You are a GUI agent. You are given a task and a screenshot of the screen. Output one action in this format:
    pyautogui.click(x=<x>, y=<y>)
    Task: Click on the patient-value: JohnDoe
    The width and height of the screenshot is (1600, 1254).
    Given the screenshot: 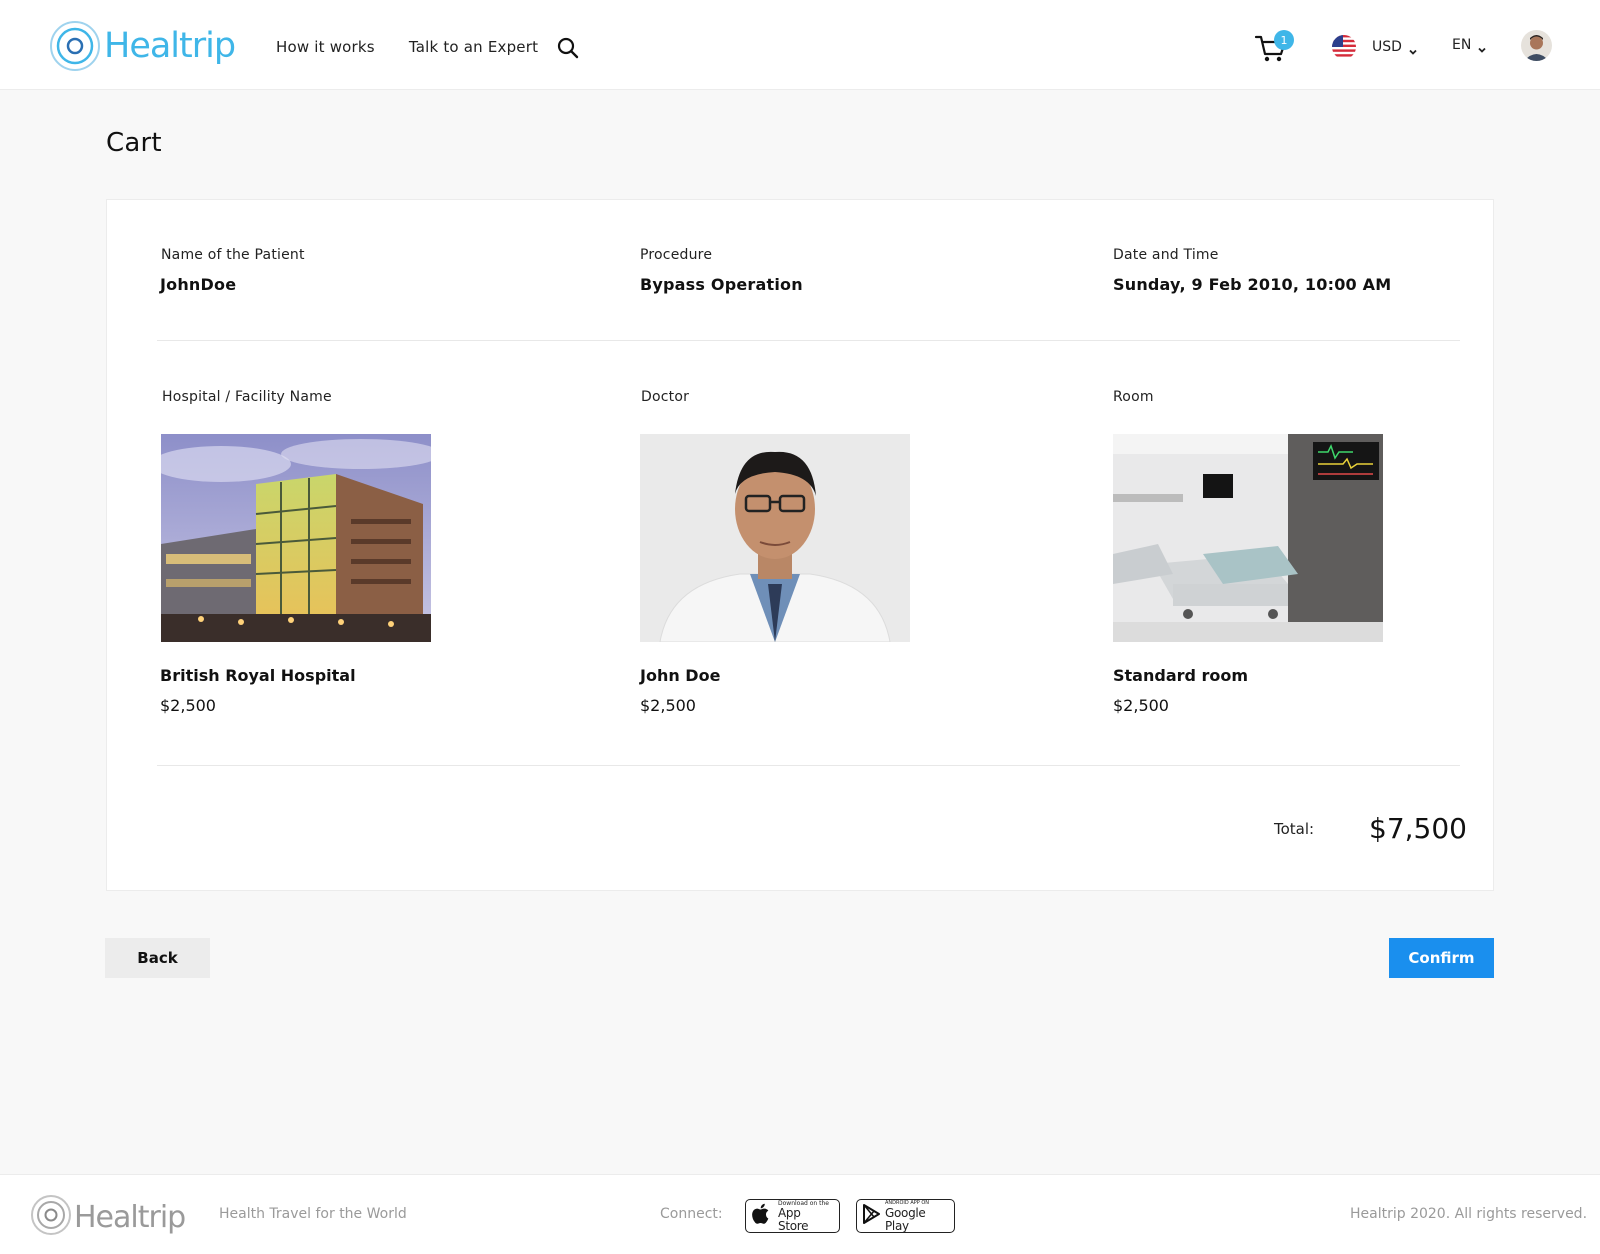 What is the action you would take?
    pyautogui.click(x=198, y=284)
    